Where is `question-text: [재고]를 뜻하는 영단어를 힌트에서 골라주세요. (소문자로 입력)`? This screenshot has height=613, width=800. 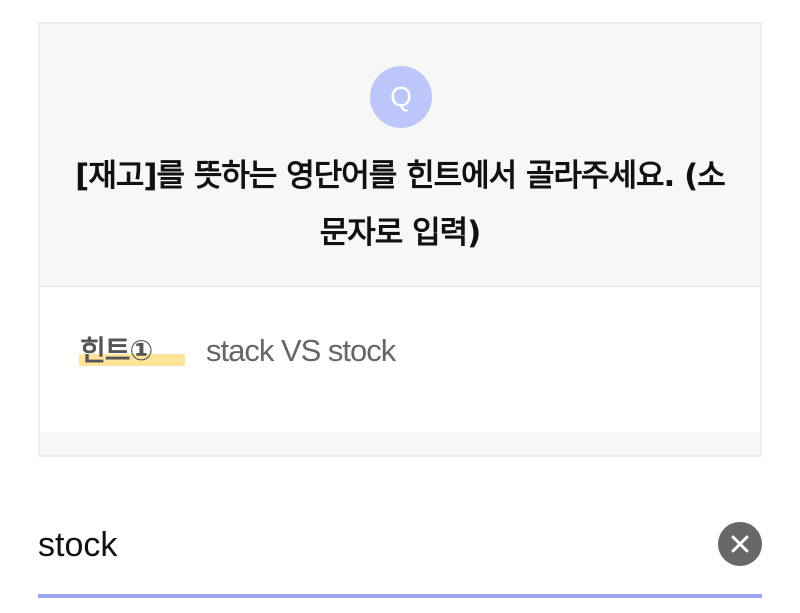
question-text: [재고]를 뜻하는 영단어를 힌트에서 골라주세요. (소문자로 입력) is located at coordinates (400, 204).